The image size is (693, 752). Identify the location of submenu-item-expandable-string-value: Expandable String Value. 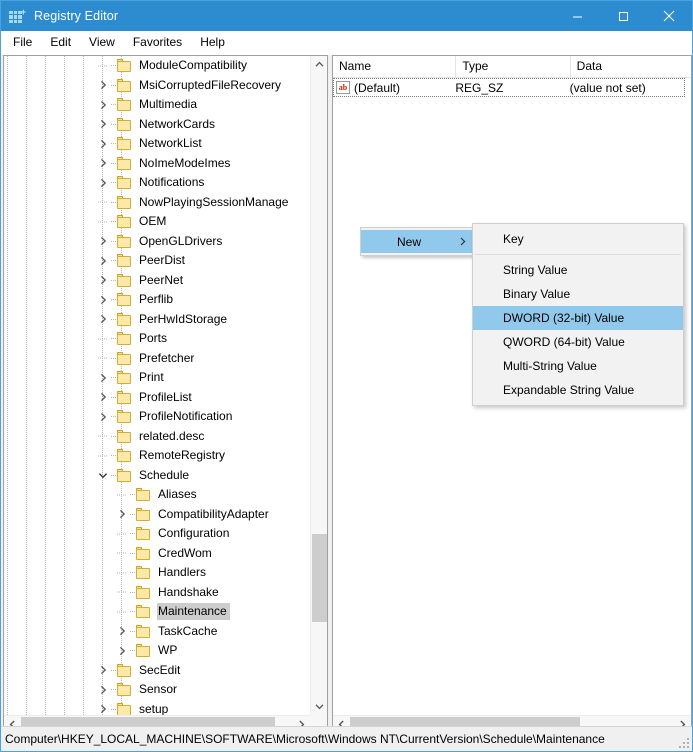
(578, 390).